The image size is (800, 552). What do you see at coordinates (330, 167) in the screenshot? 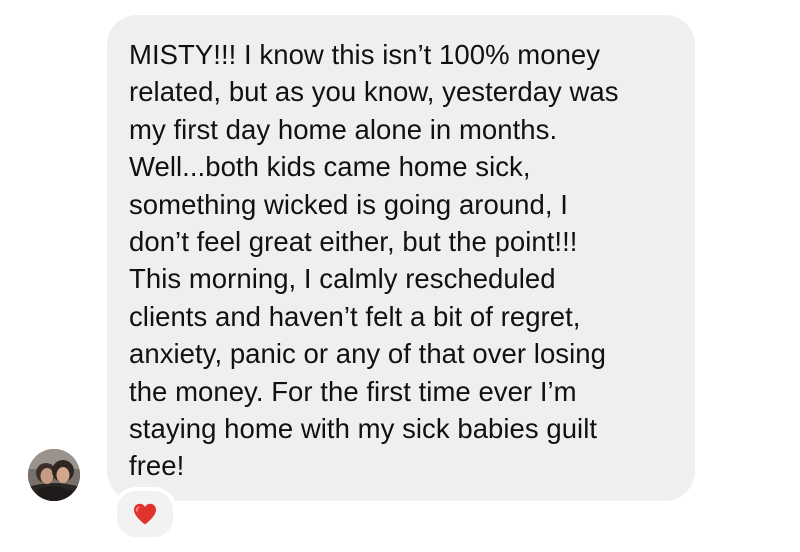
I see `message-line: Well...both kids came home sick,` at bounding box center [330, 167].